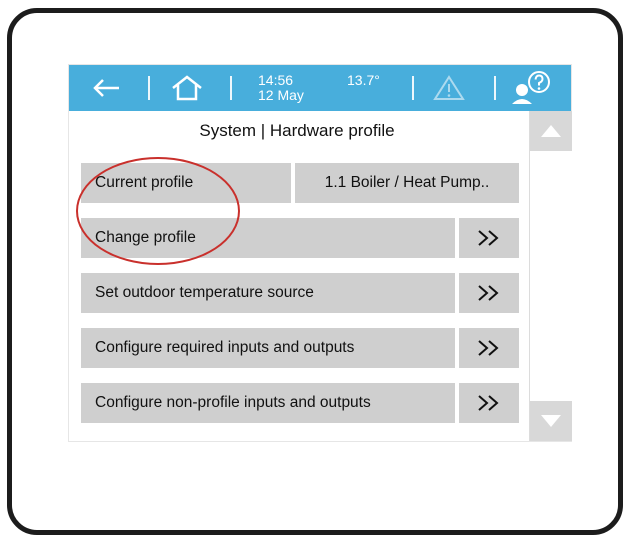  I want to click on scroll-up-button, so click(551, 131).